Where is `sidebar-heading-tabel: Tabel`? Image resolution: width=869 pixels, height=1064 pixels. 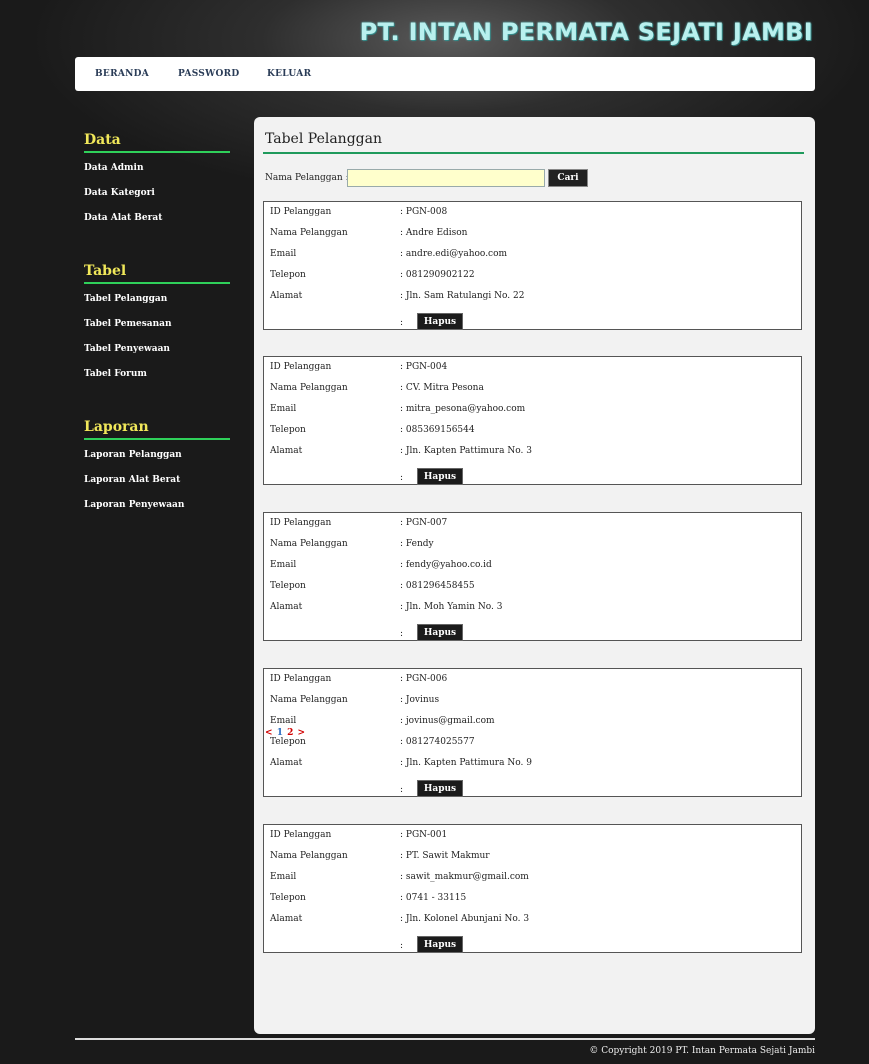
sidebar-heading-tabel: Tabel is located at coordinates (157, 273).